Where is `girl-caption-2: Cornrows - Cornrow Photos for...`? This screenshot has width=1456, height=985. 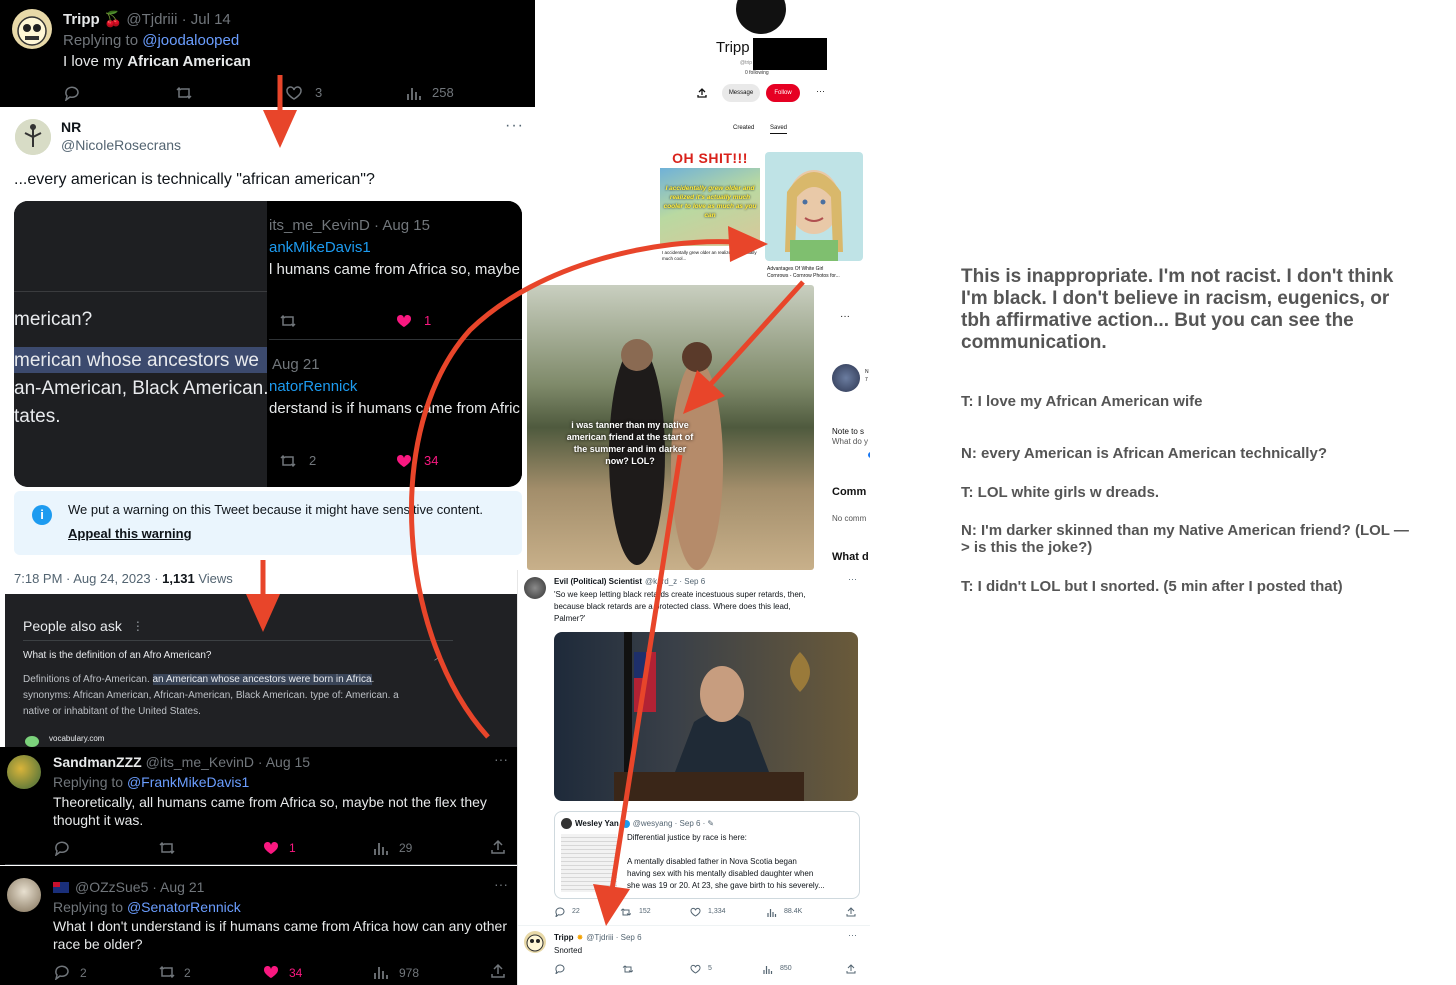
girl-caption-2: Cornrows - Cornrow Photos for... is located at coordinates (803, 276).